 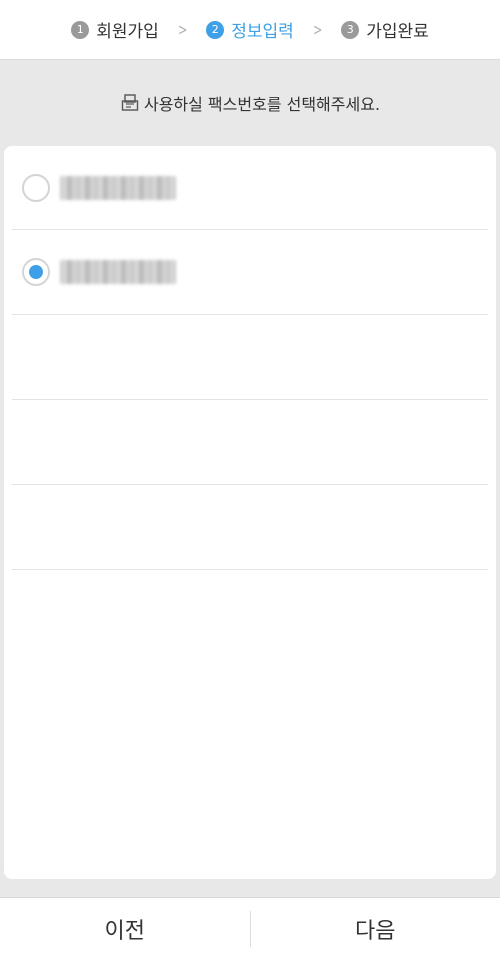 I want to click on radio-button-selected, so click(x=36, y=272).